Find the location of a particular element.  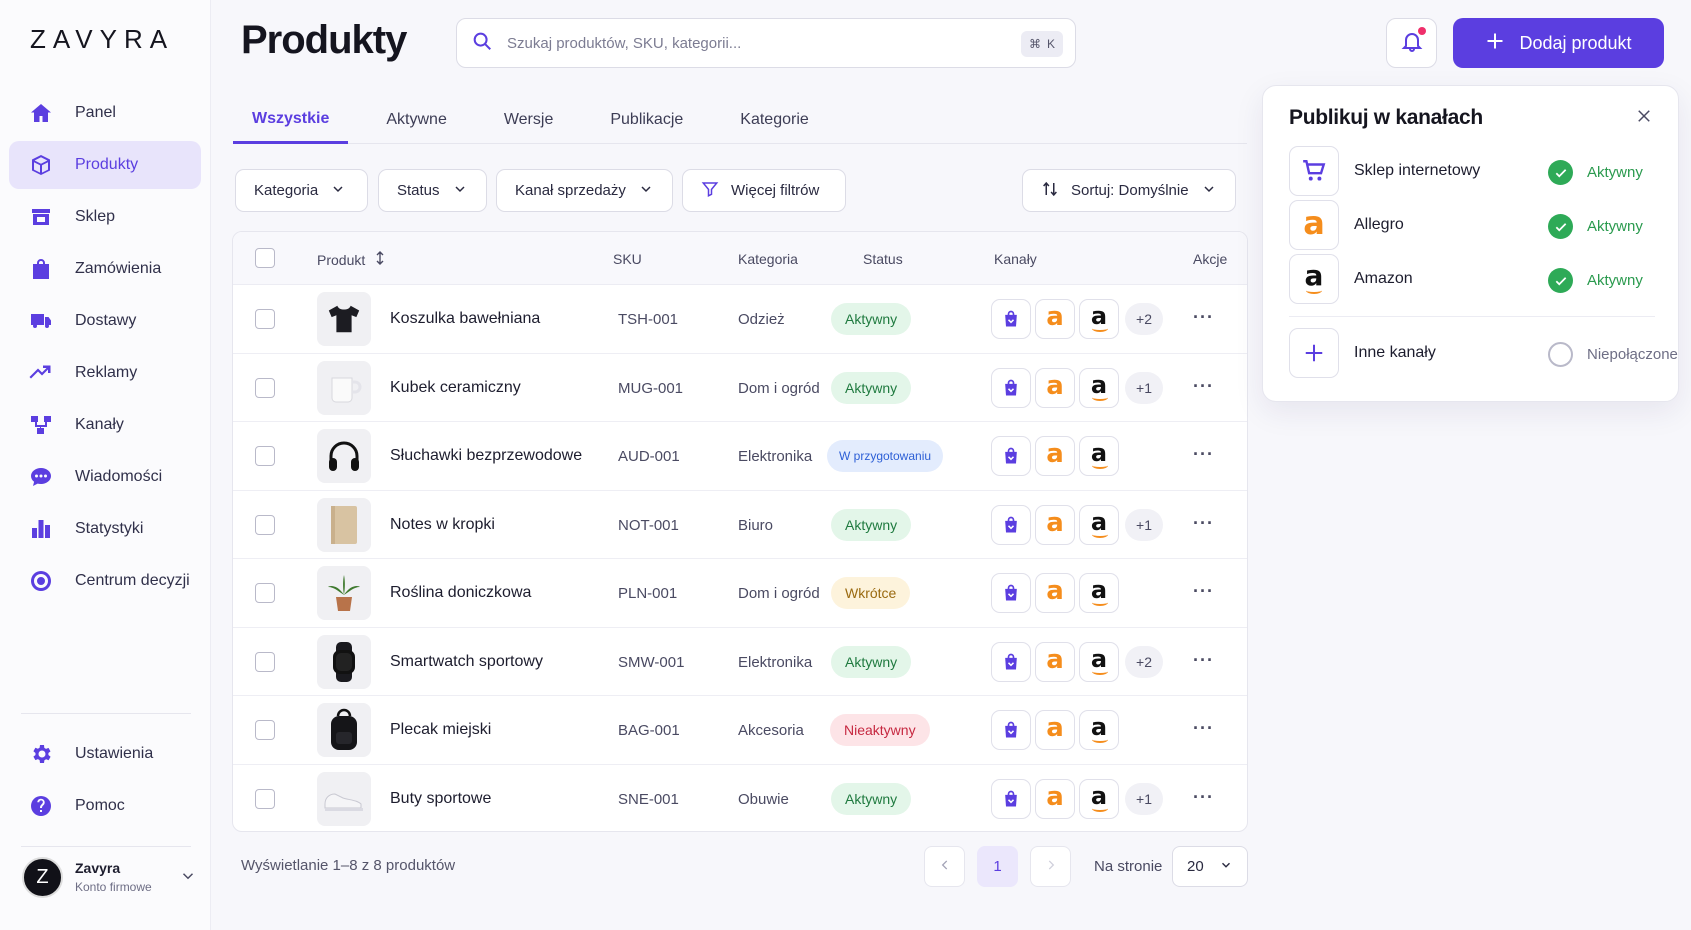

sidebar-item-pomoc: Pomoc is located at coordinates (105, 806).